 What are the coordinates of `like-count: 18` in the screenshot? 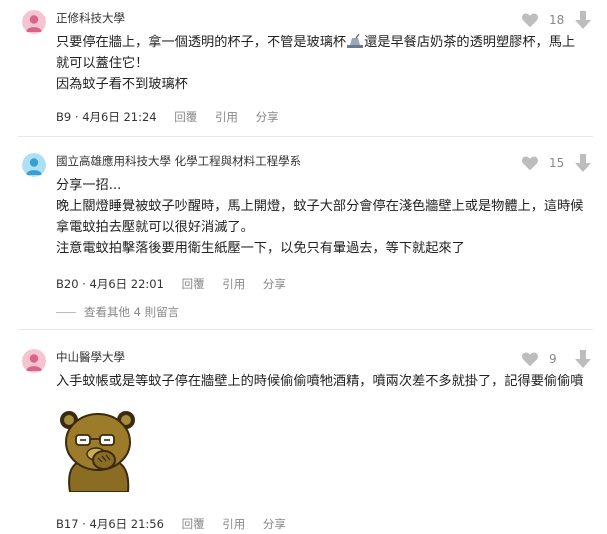 It's located at (557, 20).